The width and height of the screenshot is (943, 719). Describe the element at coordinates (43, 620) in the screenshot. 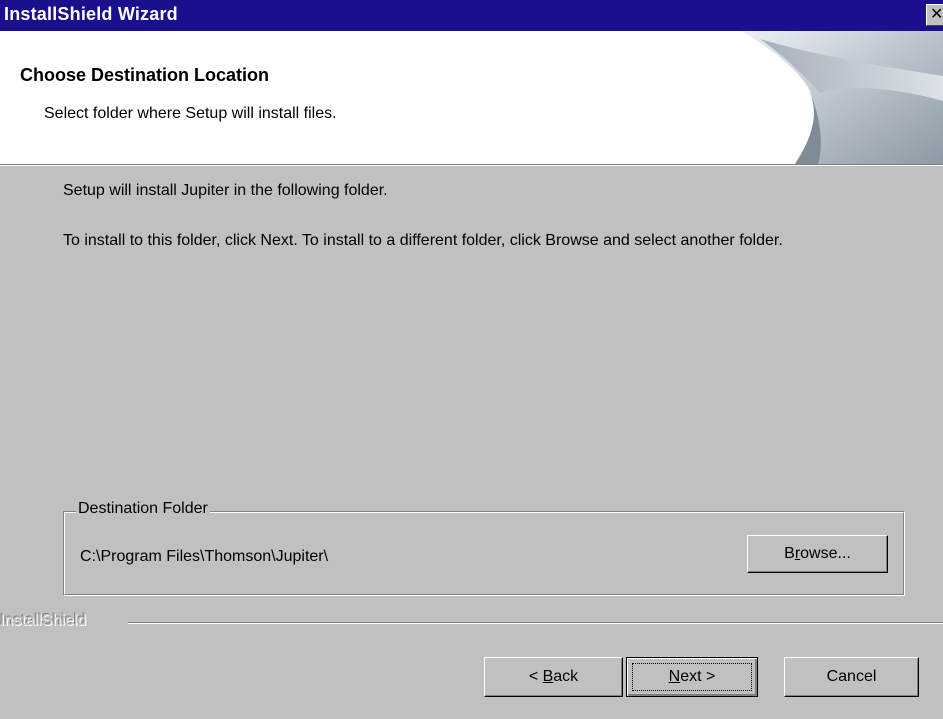

I see `installshield-brand: InstallShield` at that location.